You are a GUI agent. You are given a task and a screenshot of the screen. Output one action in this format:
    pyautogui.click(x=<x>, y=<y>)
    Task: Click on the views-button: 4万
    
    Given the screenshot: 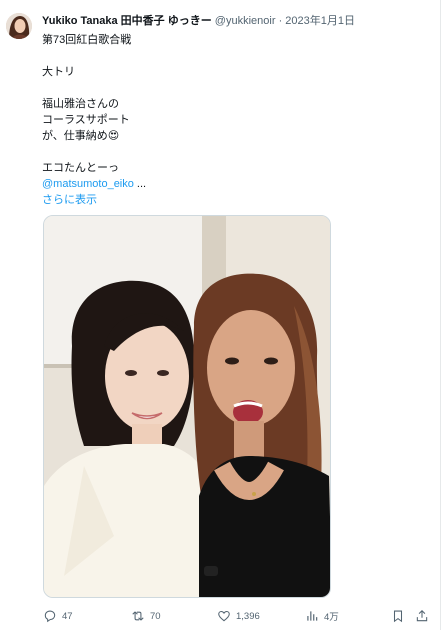 What is the action you would take?
    pyautogui.click(x=322, y=616)
    